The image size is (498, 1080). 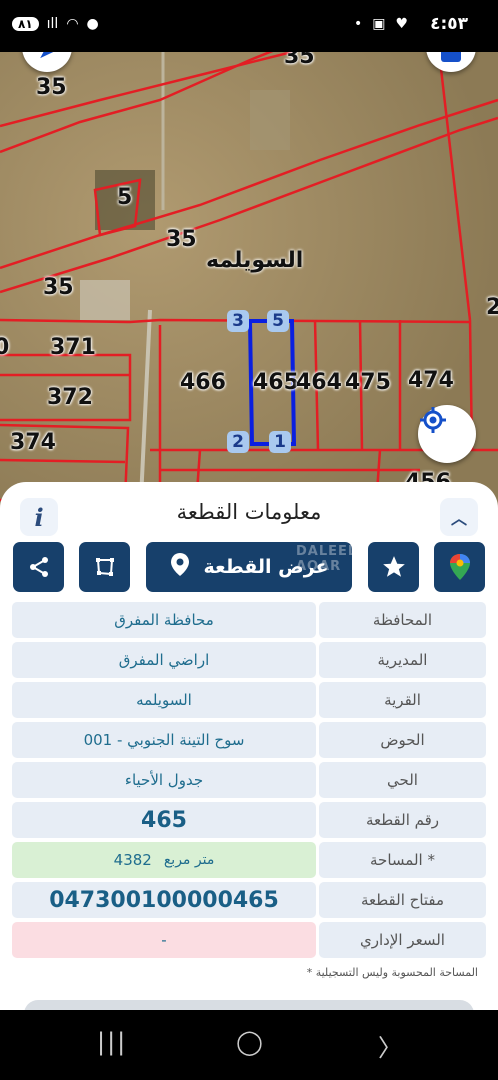 I want to click on recent-apps-icon: |||, so click(x=112, y=1042).